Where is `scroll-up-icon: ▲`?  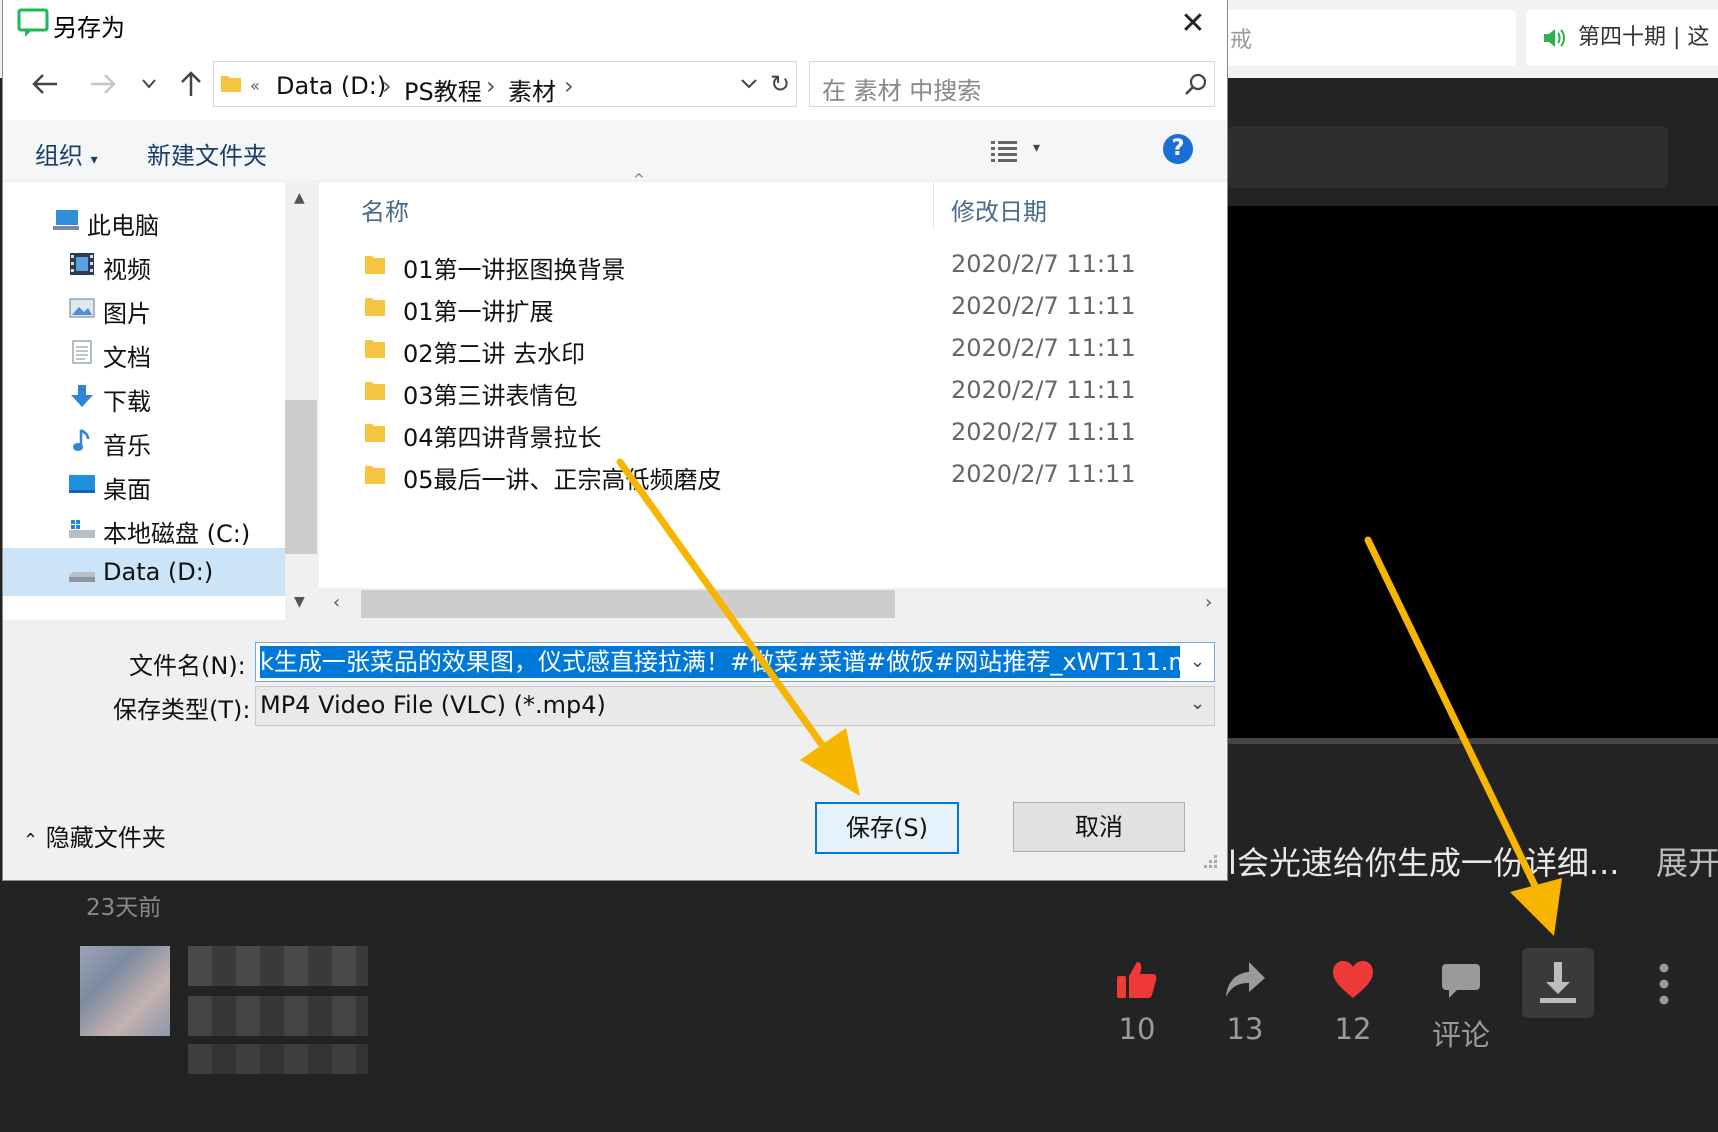
scroll-up-icon: ▲ is located at coordinates (299, 198).